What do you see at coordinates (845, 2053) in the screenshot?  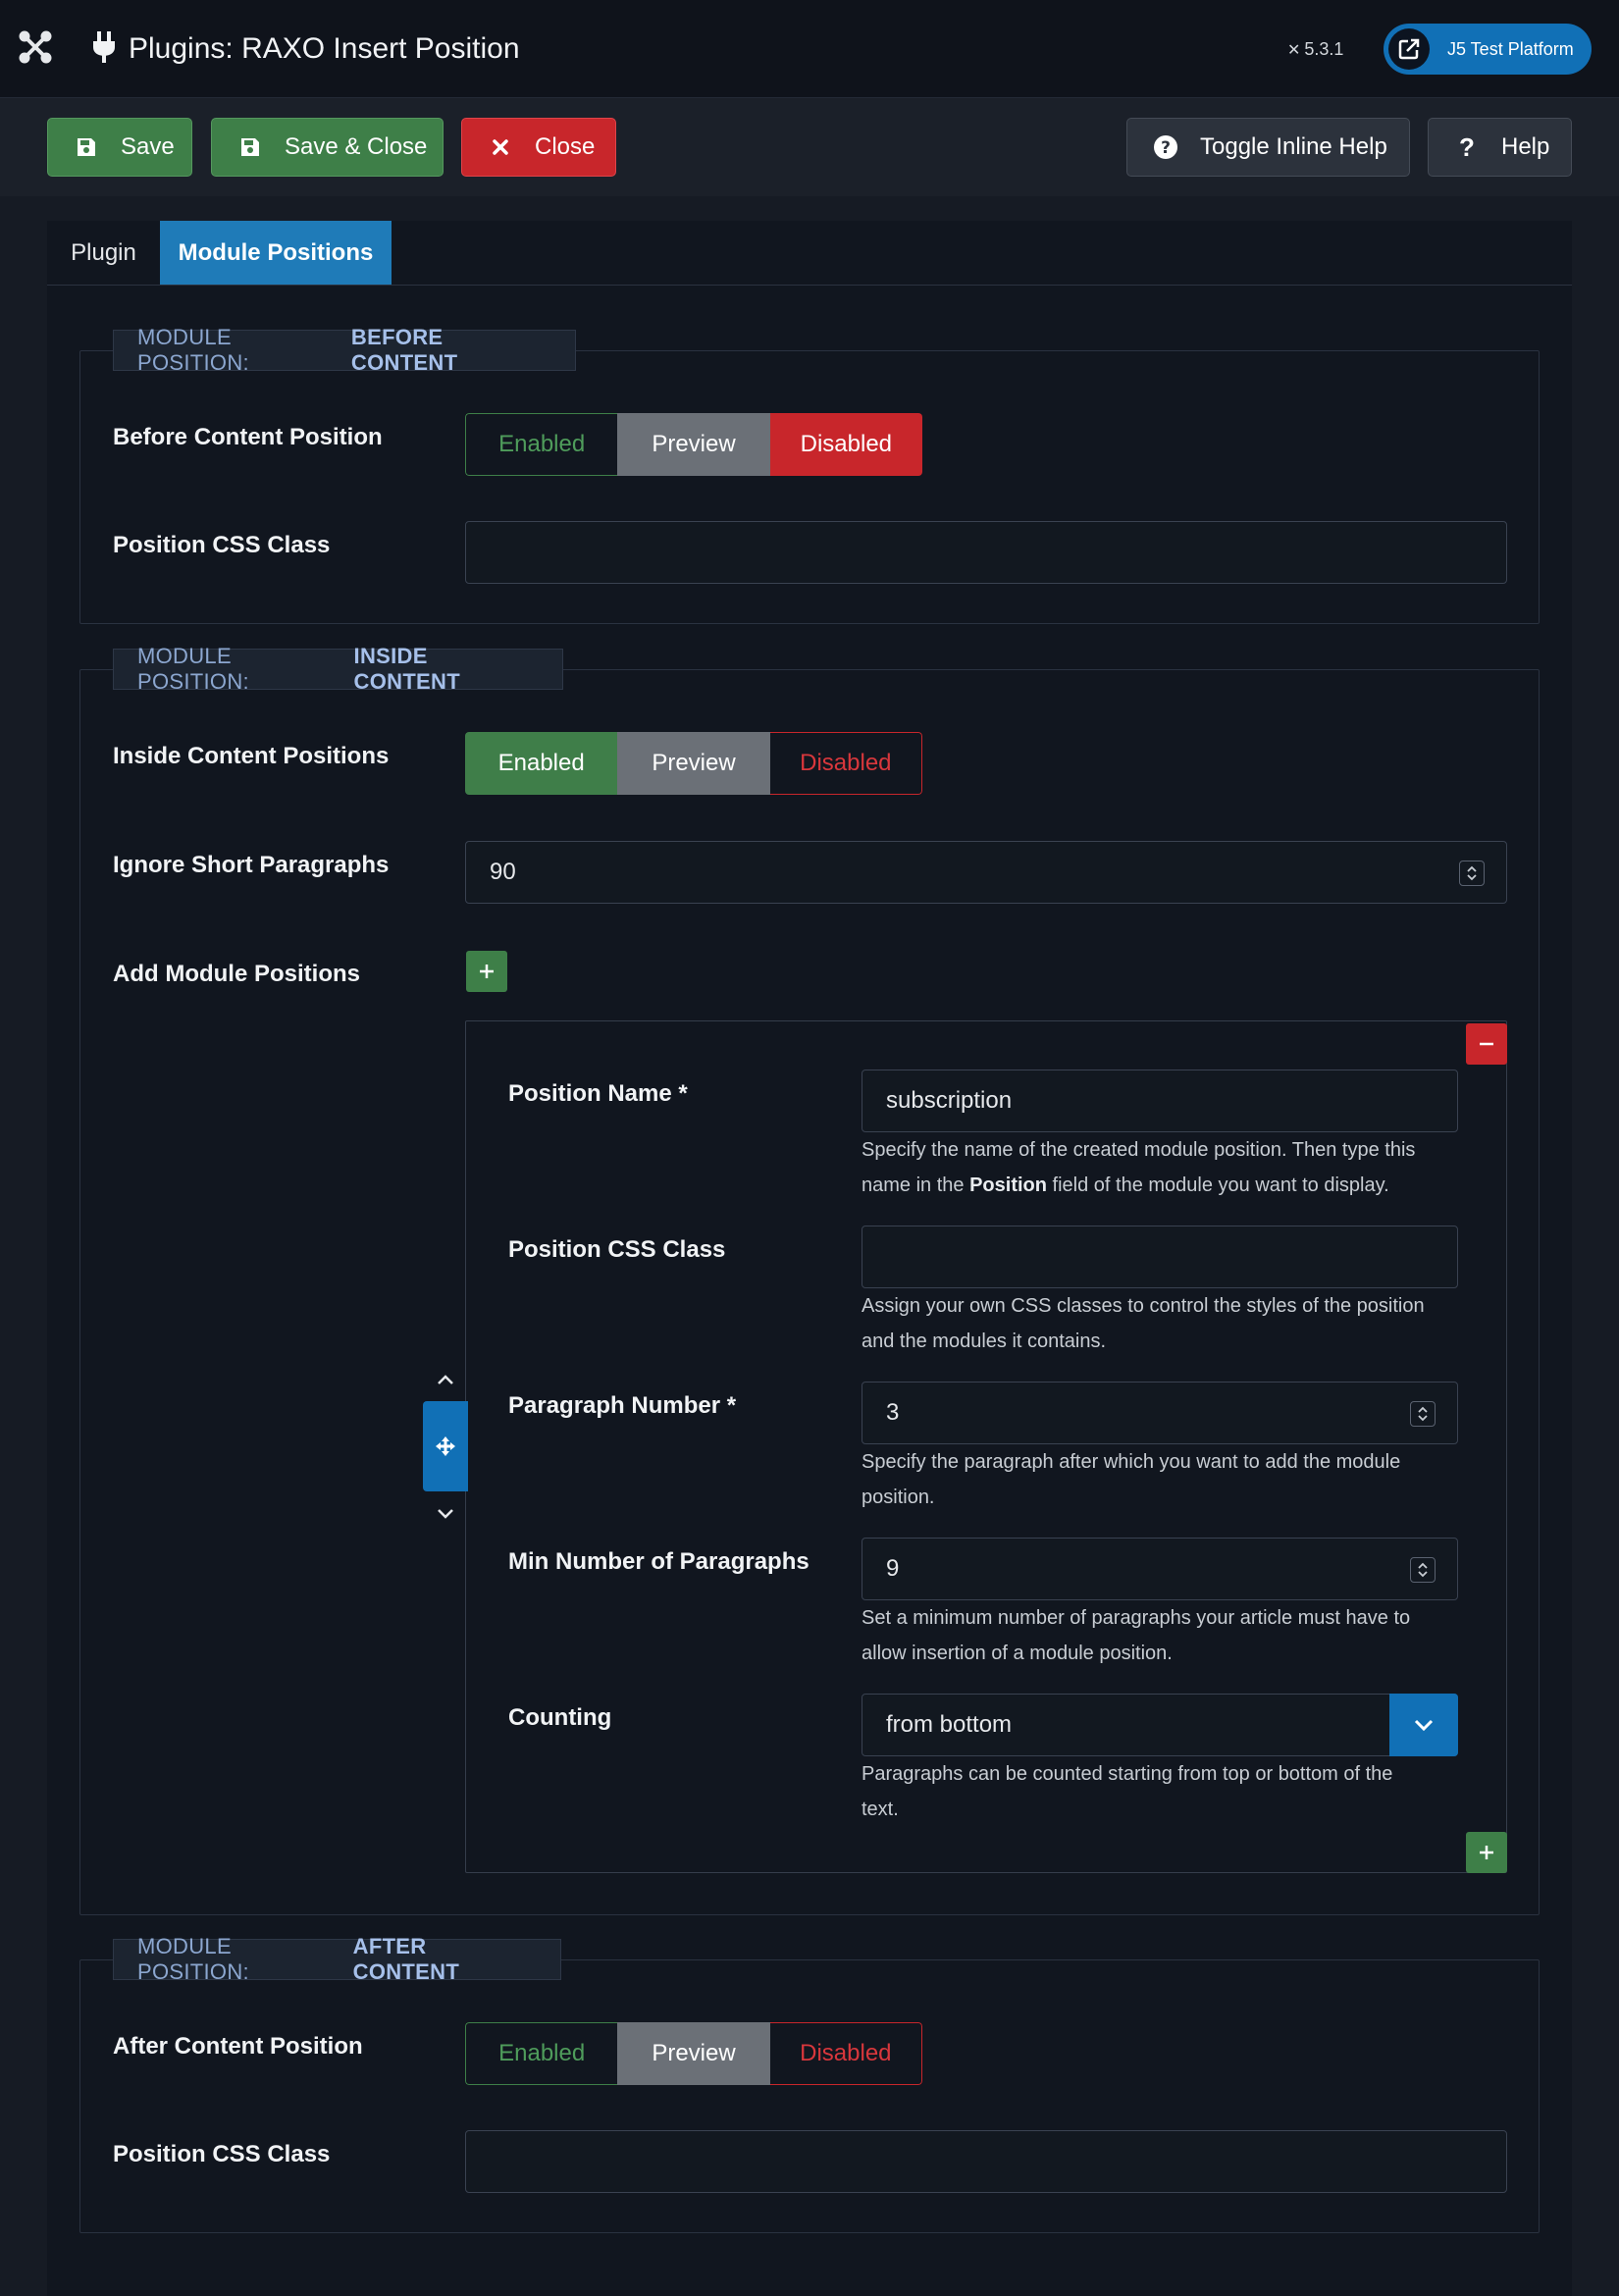 I see `after-disabled-option: Disabled` at bounding box center [845, 2053].